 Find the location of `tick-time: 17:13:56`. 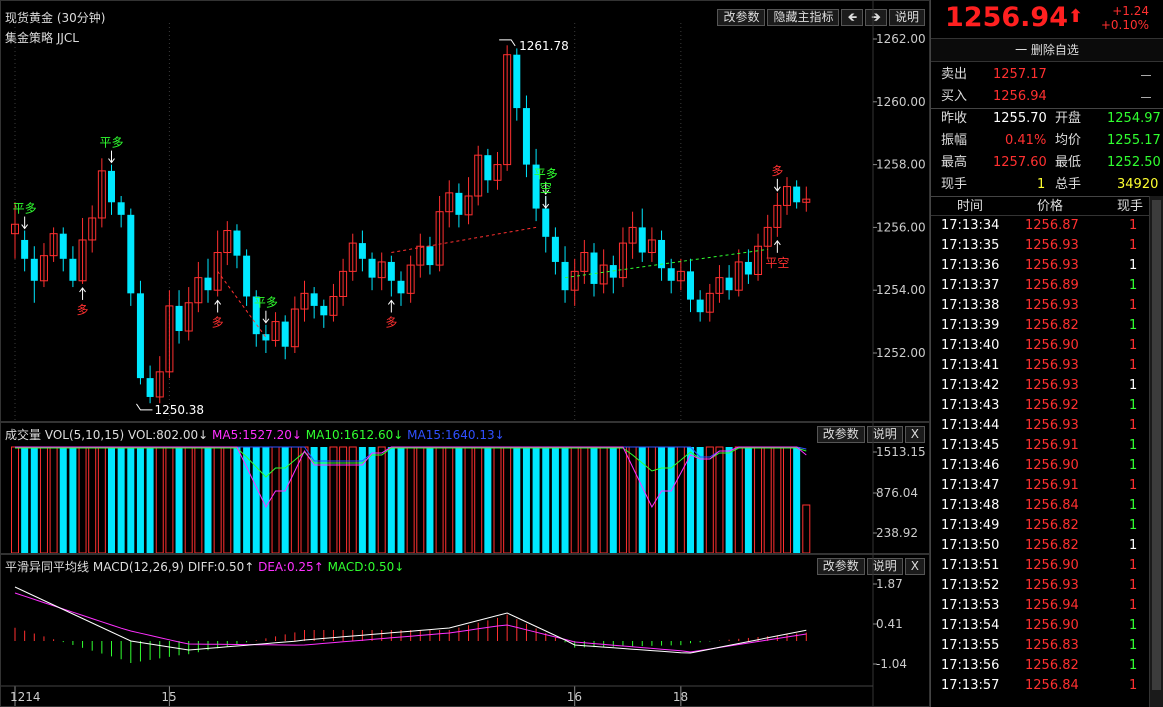

tick-time: 17:13:56 is located at coordinates (970, 665).